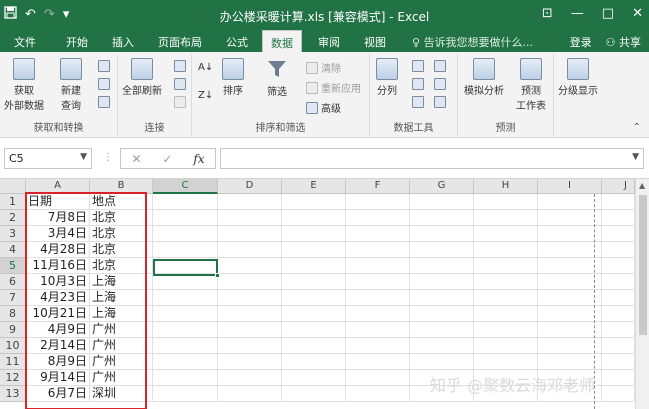  What do you see at coordinates (167, 159) in the screenshot?
I see `enter-icon: ✓` at bounding box center [167, 159].